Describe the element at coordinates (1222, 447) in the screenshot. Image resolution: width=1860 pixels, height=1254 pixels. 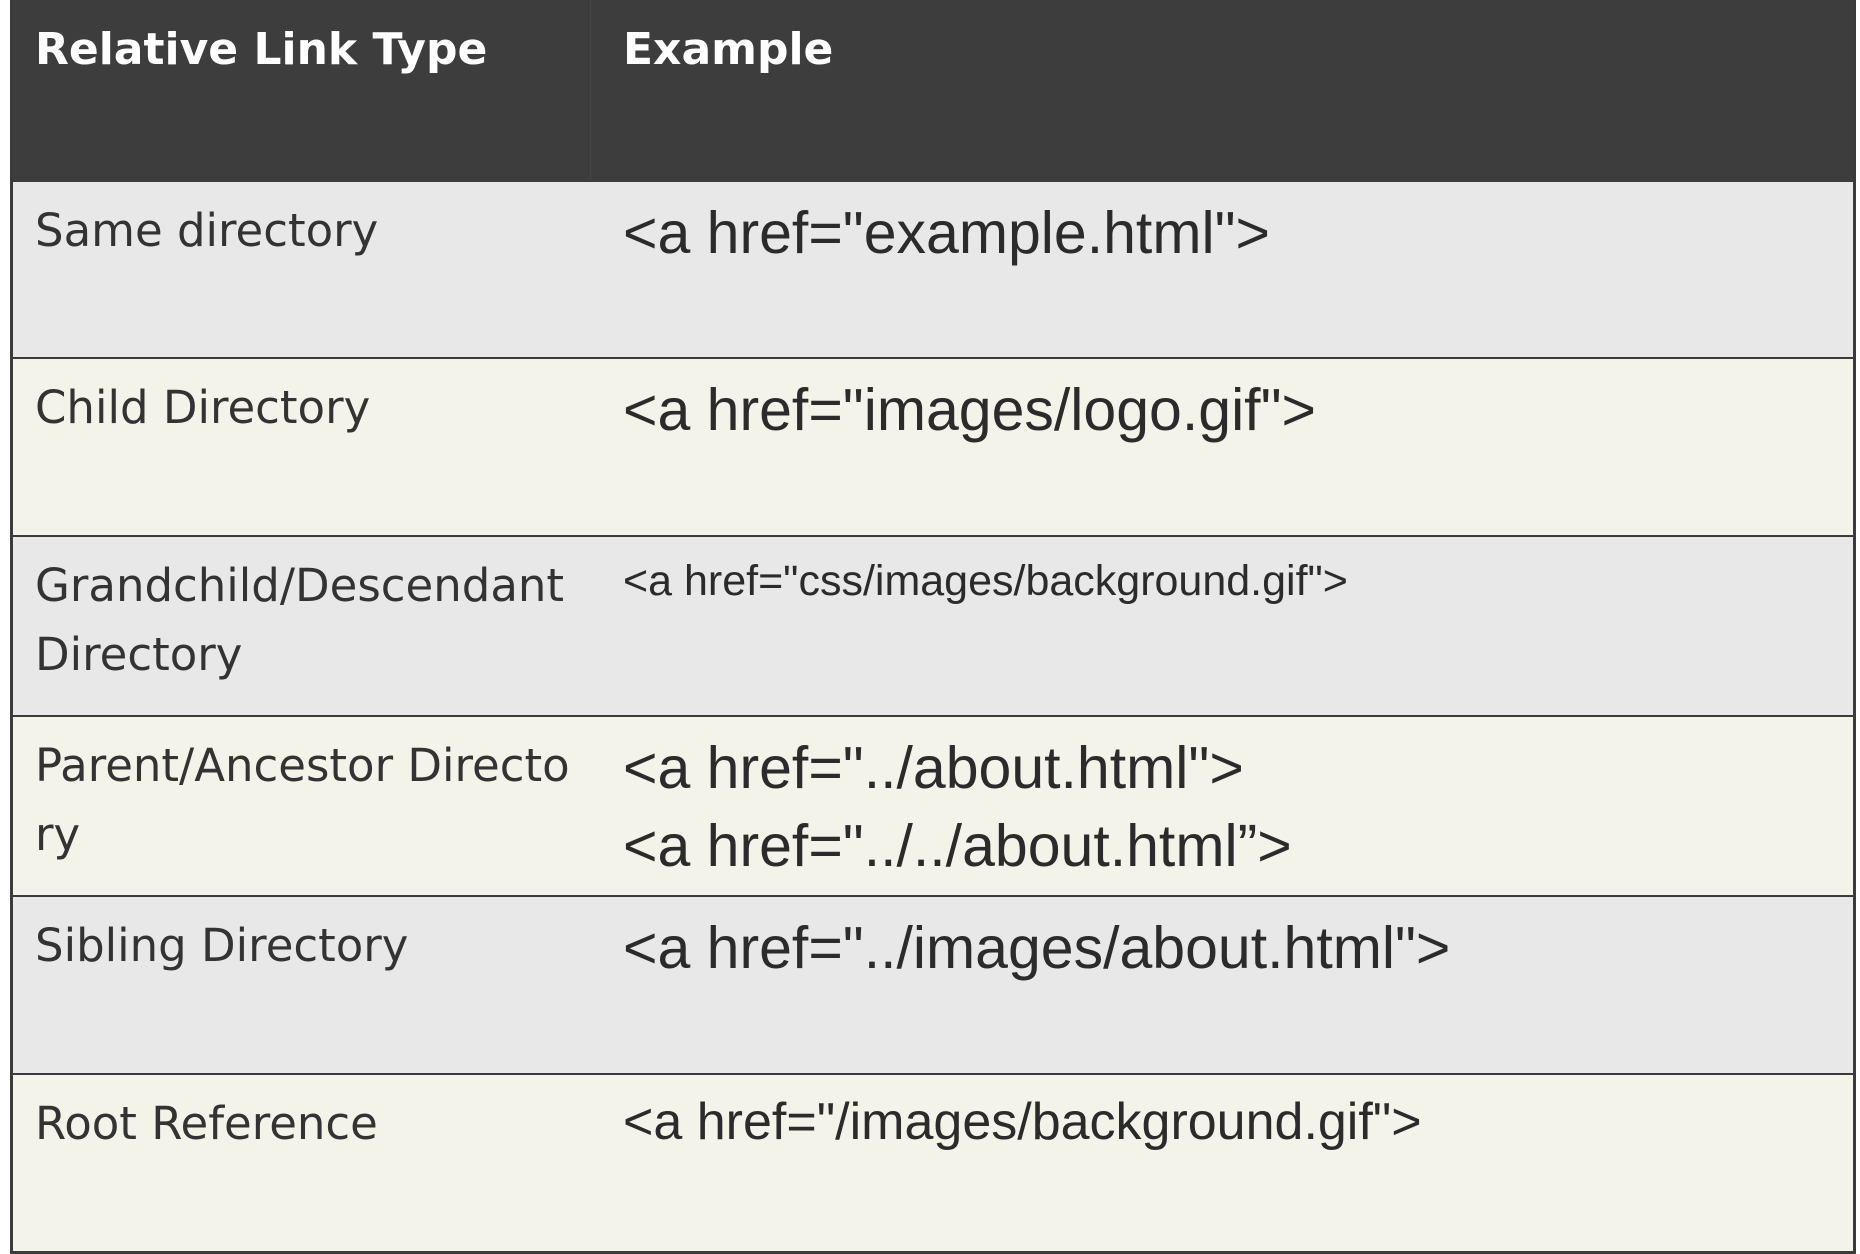
I see `example-cell: <a href="images/logo.gif">` at that location.